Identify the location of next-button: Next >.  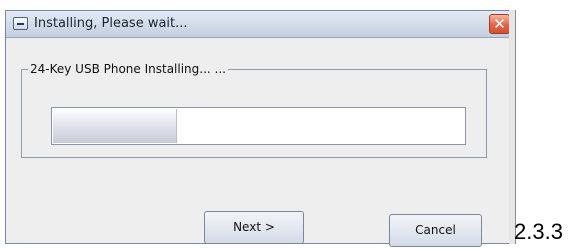
(254, 227).